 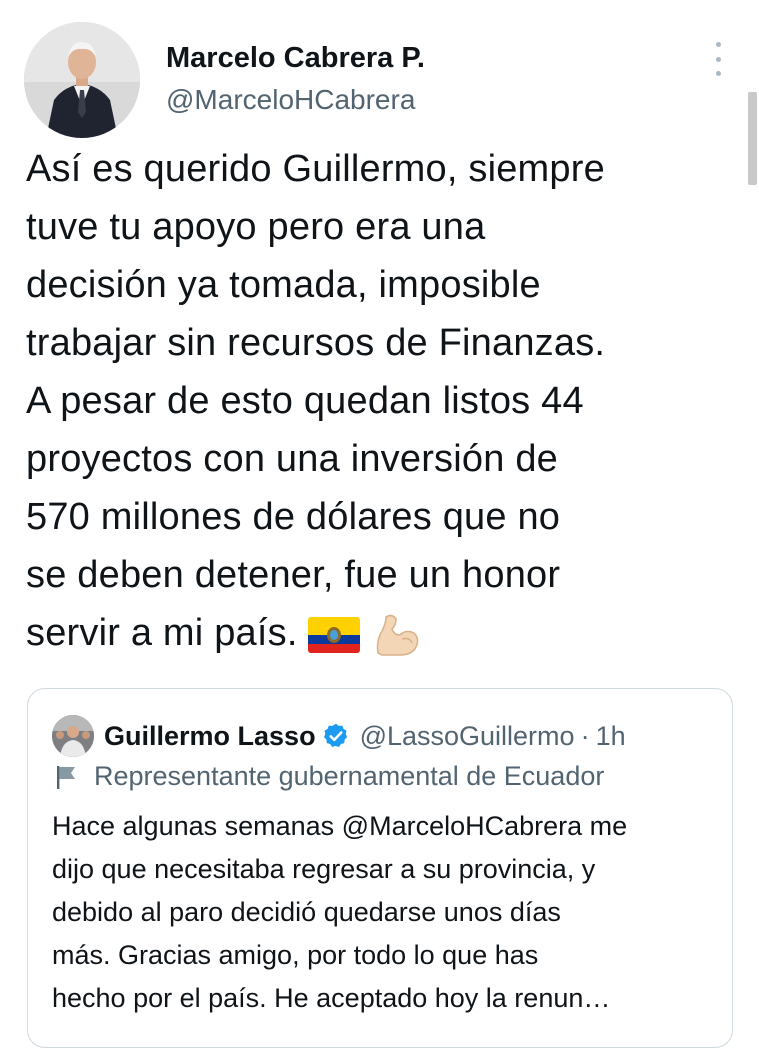 I want to click on affiliation-label-row: Representante gubernamental de Ecuador, so click(x=328, y=776).